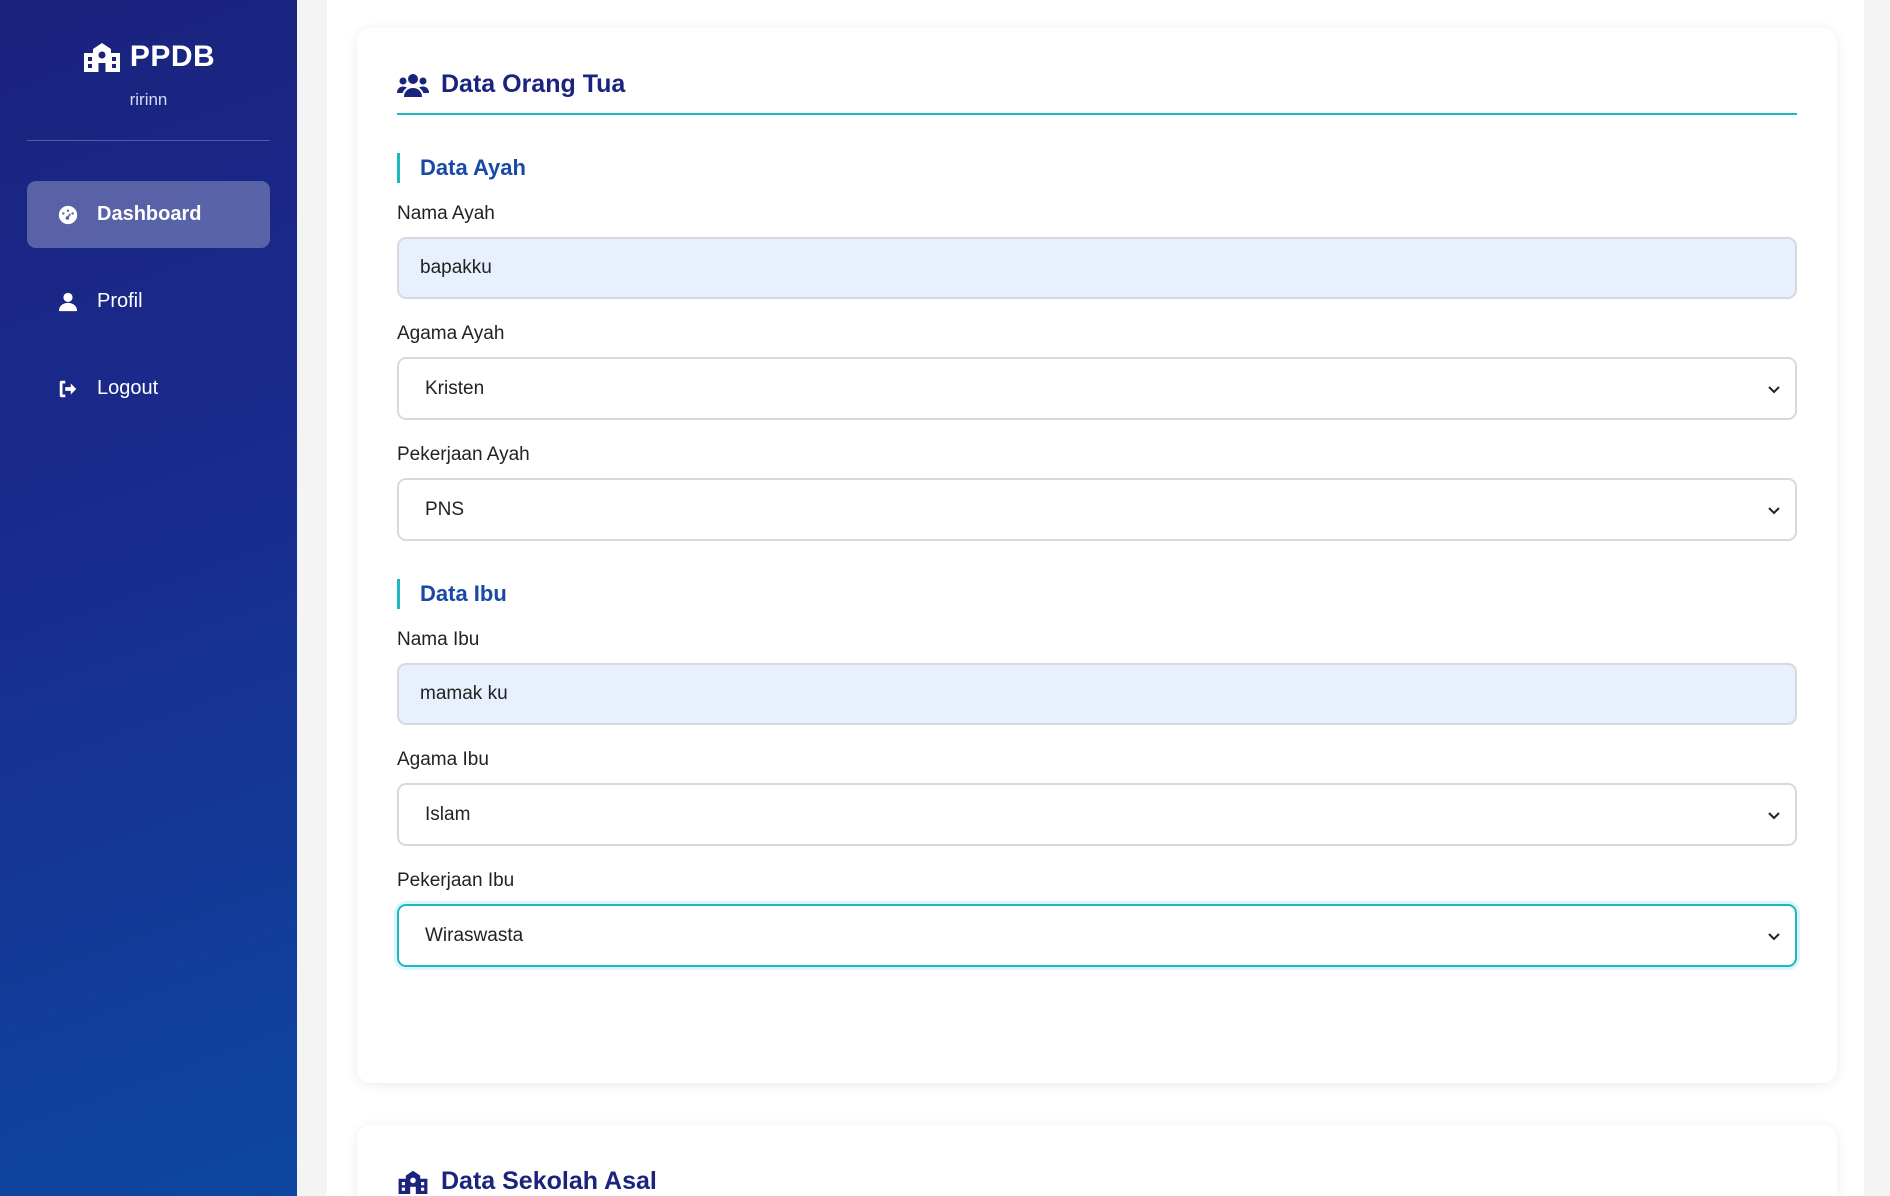  I want to click on select-value: Wiraswasta, so click(474, 935).